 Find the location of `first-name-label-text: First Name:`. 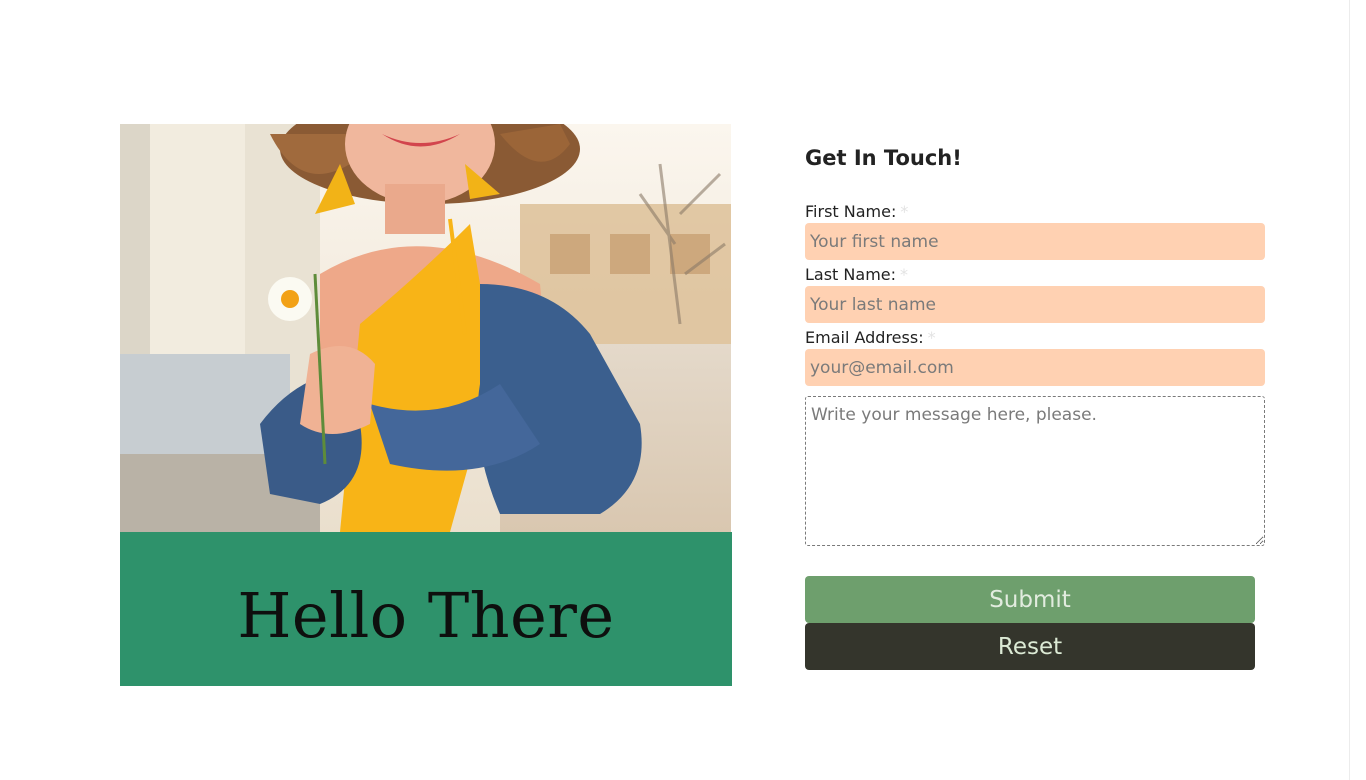

first-name-label-text: First Name: is located at coordinates (851, 211).